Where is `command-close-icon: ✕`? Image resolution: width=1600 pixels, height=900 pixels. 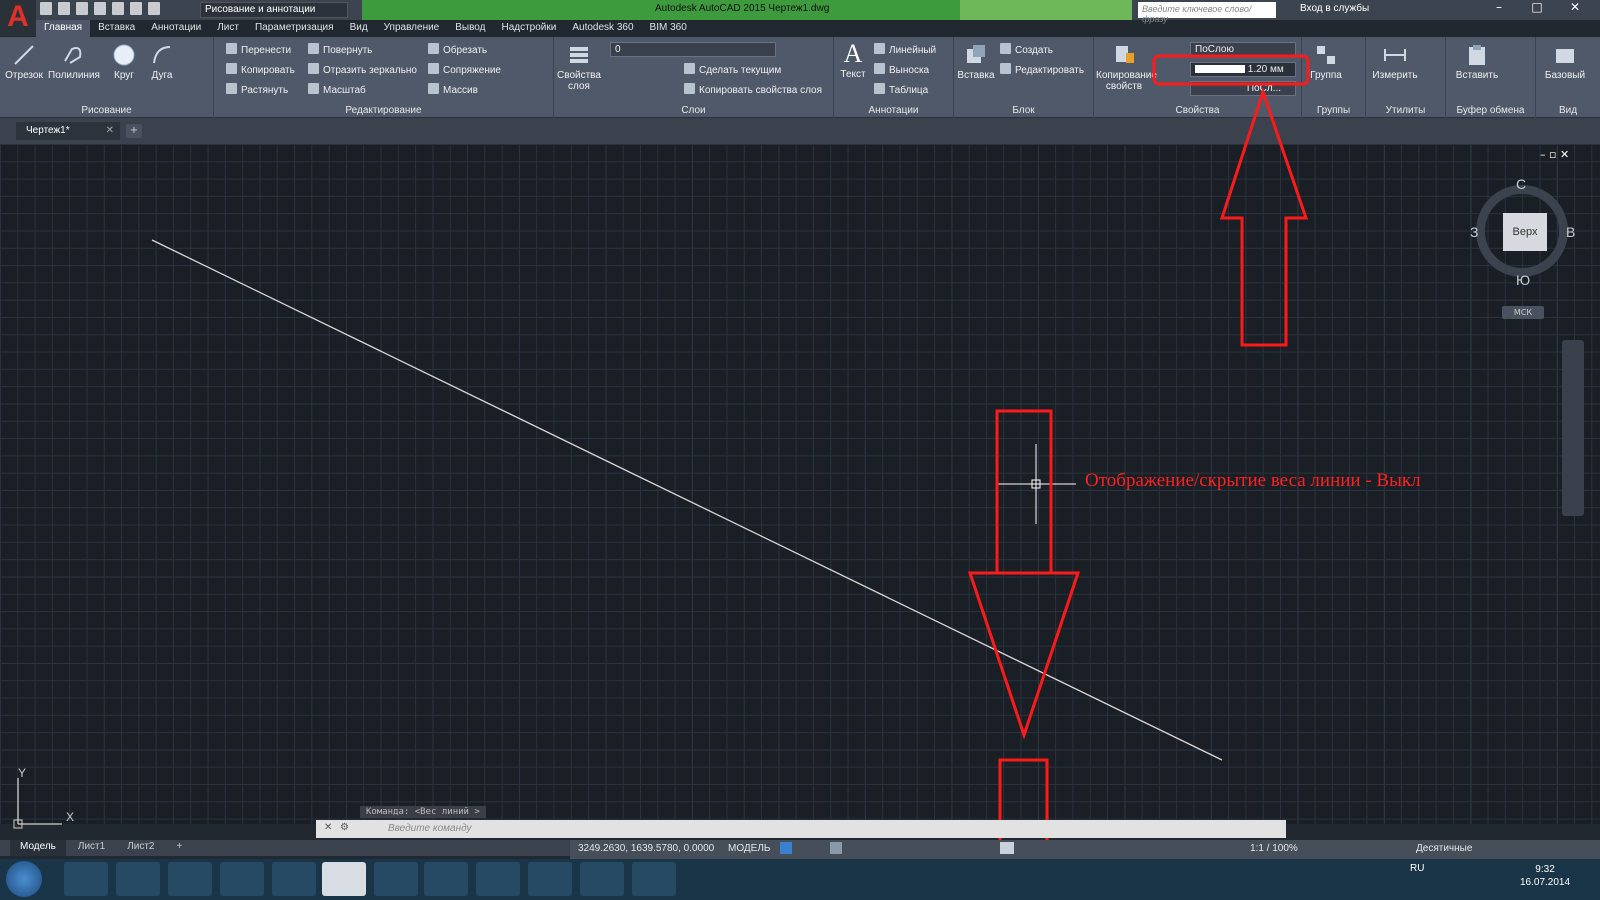 command-close-icon: ✕ is located at coordinates (328, 827).